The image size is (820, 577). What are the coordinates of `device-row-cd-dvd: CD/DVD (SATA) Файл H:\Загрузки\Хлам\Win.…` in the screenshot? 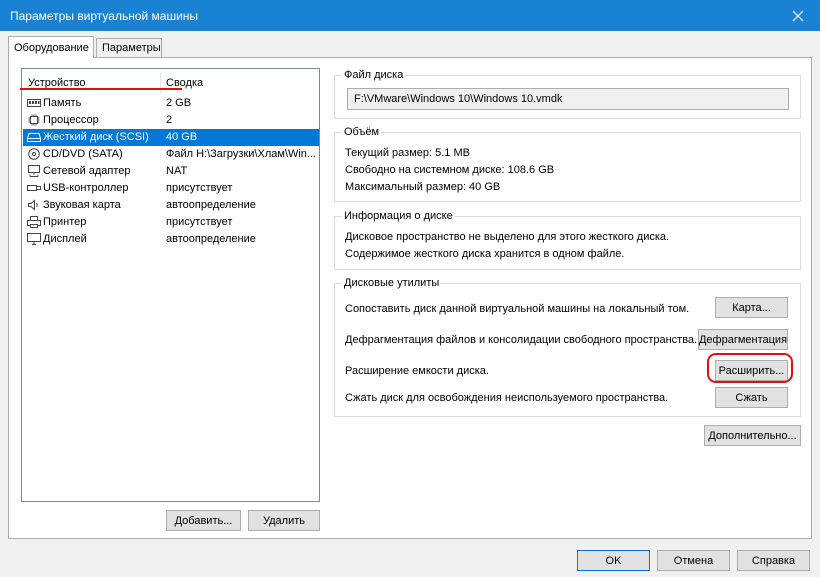 It's located at (171, 154).